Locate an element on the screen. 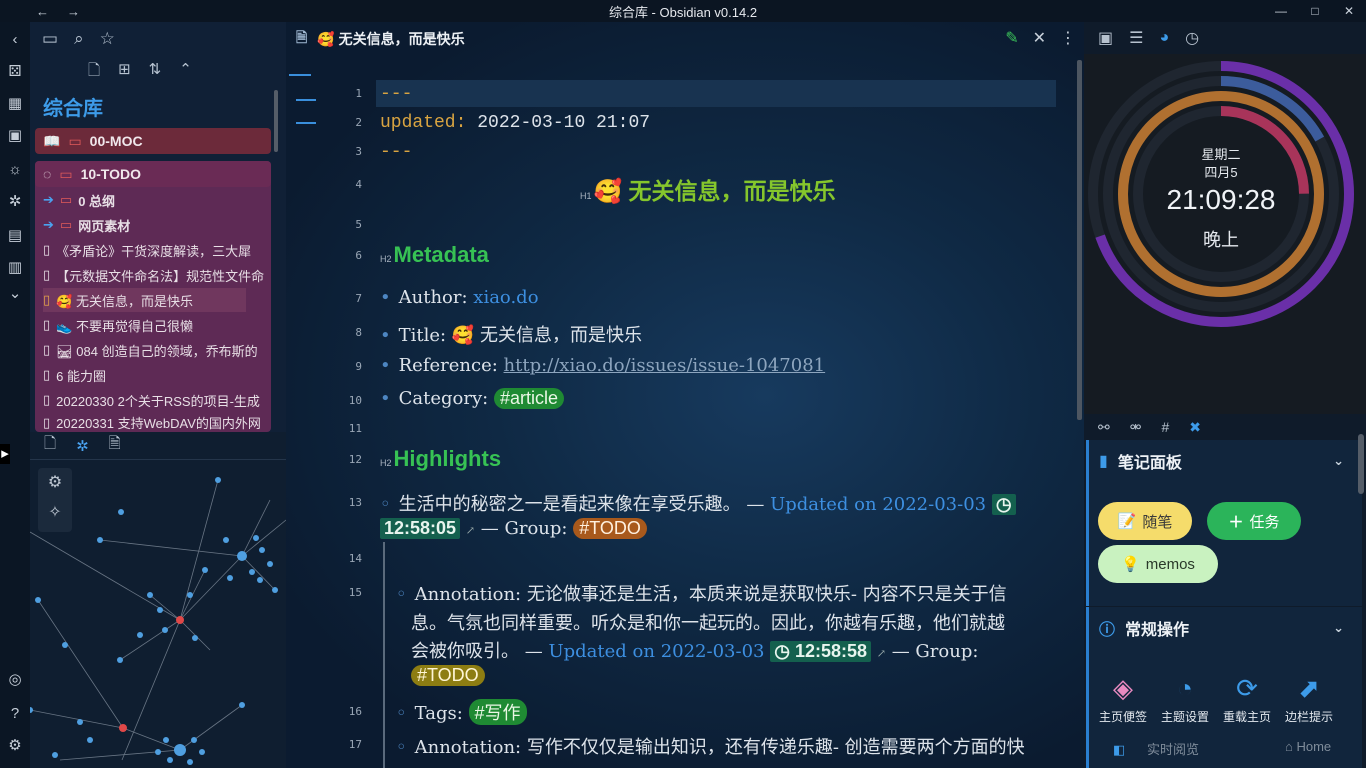 The width and height of the screenshot is (1366, 768). graph-tab-icon: ✲ is located at coordinates (82, 446).